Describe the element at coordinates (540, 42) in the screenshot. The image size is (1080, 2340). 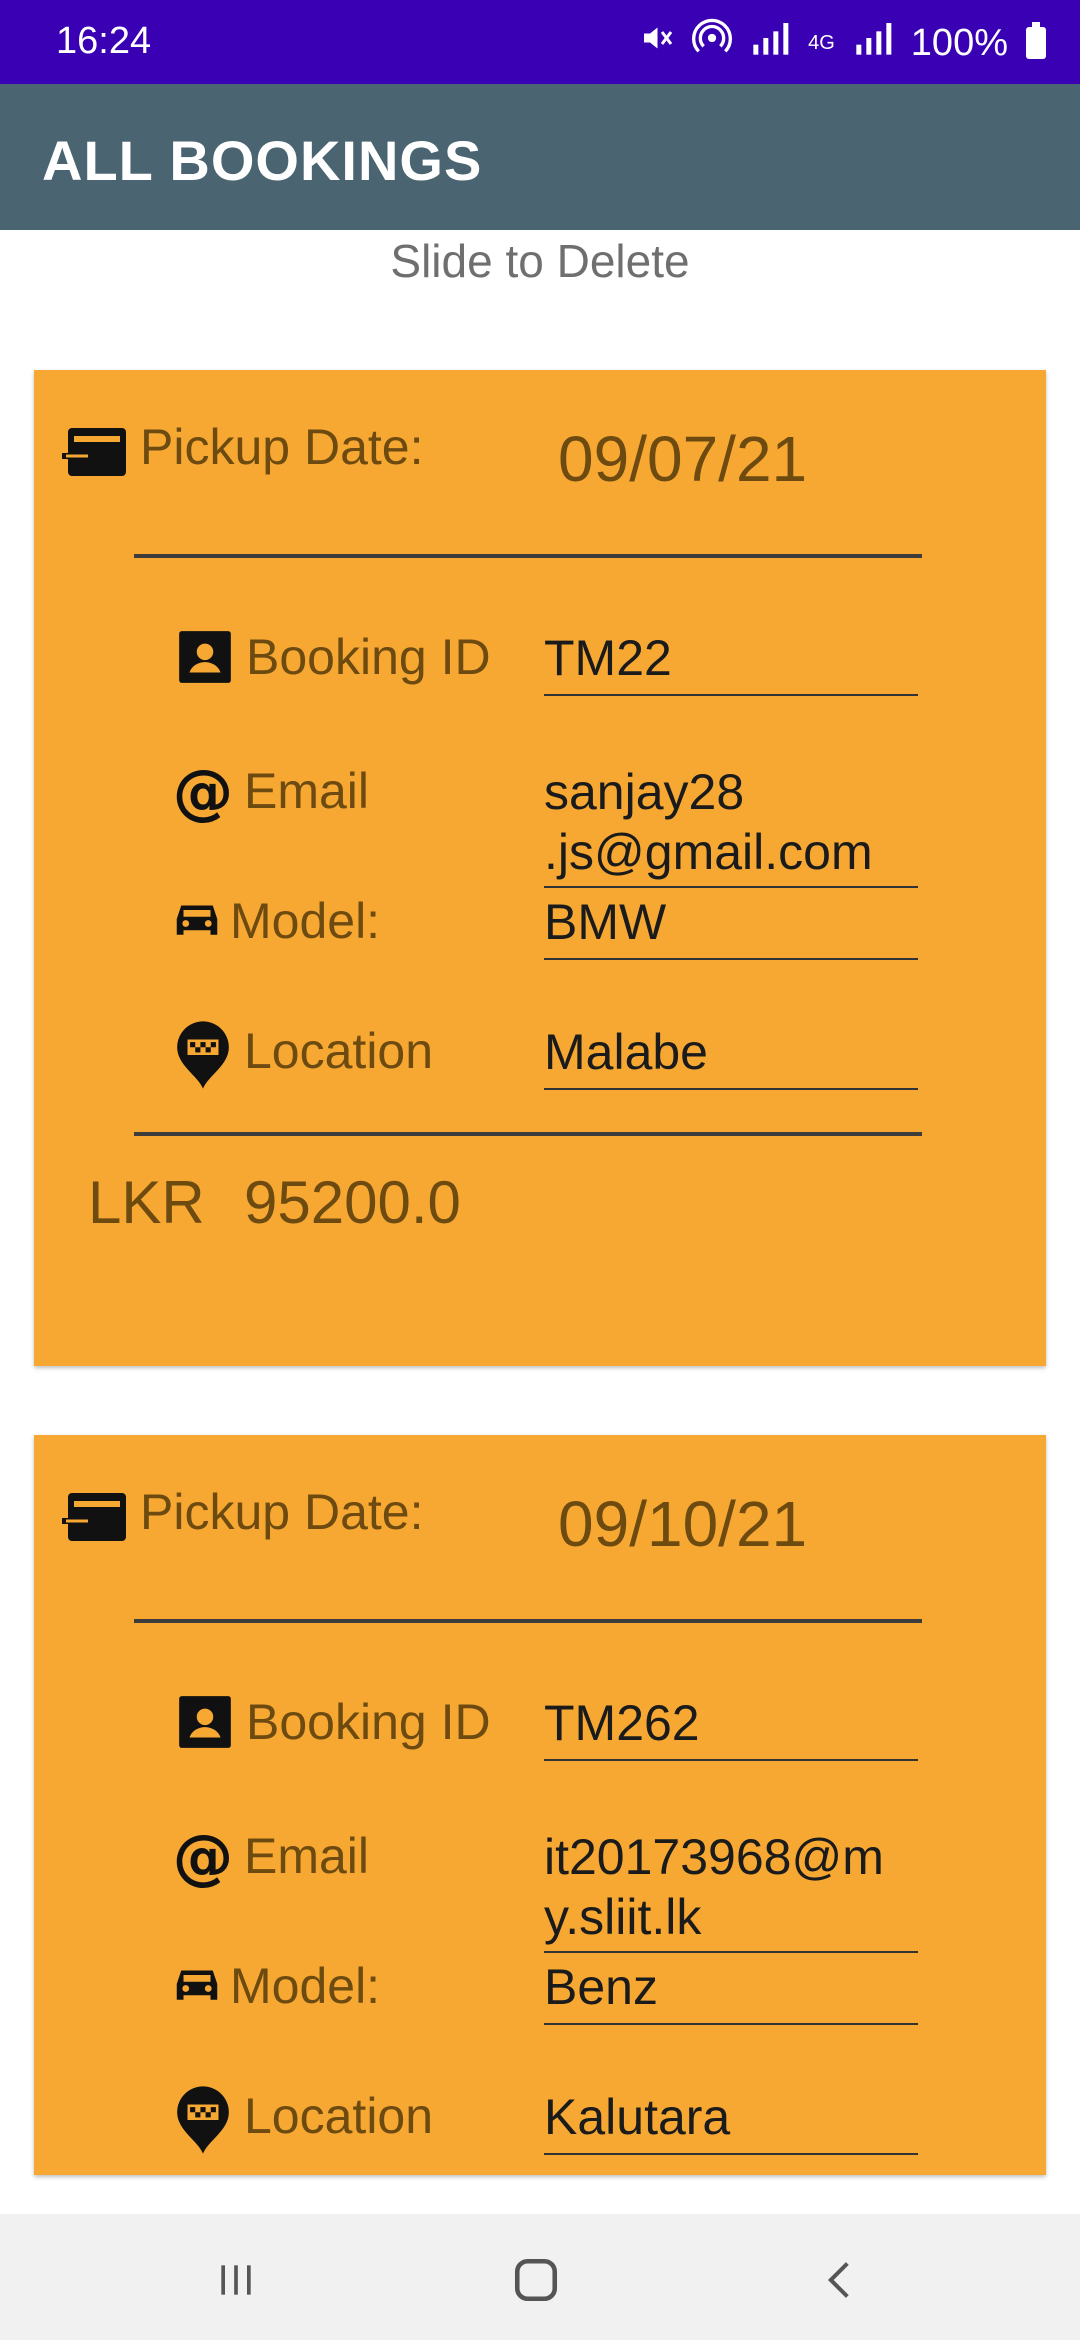
I see `status-bar: 16:24 4G 100%` at that location.